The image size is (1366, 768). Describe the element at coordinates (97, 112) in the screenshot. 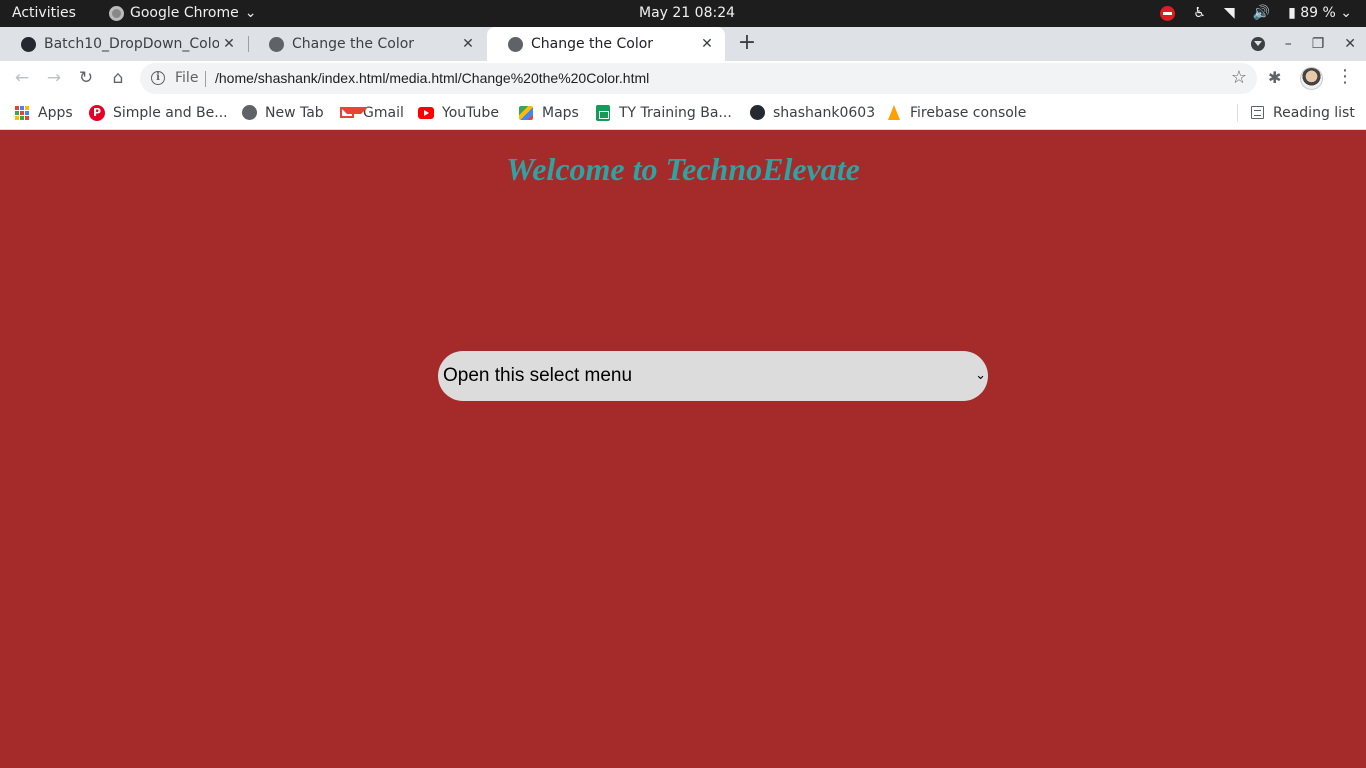

I see `pinterest-icon: P` at that location.